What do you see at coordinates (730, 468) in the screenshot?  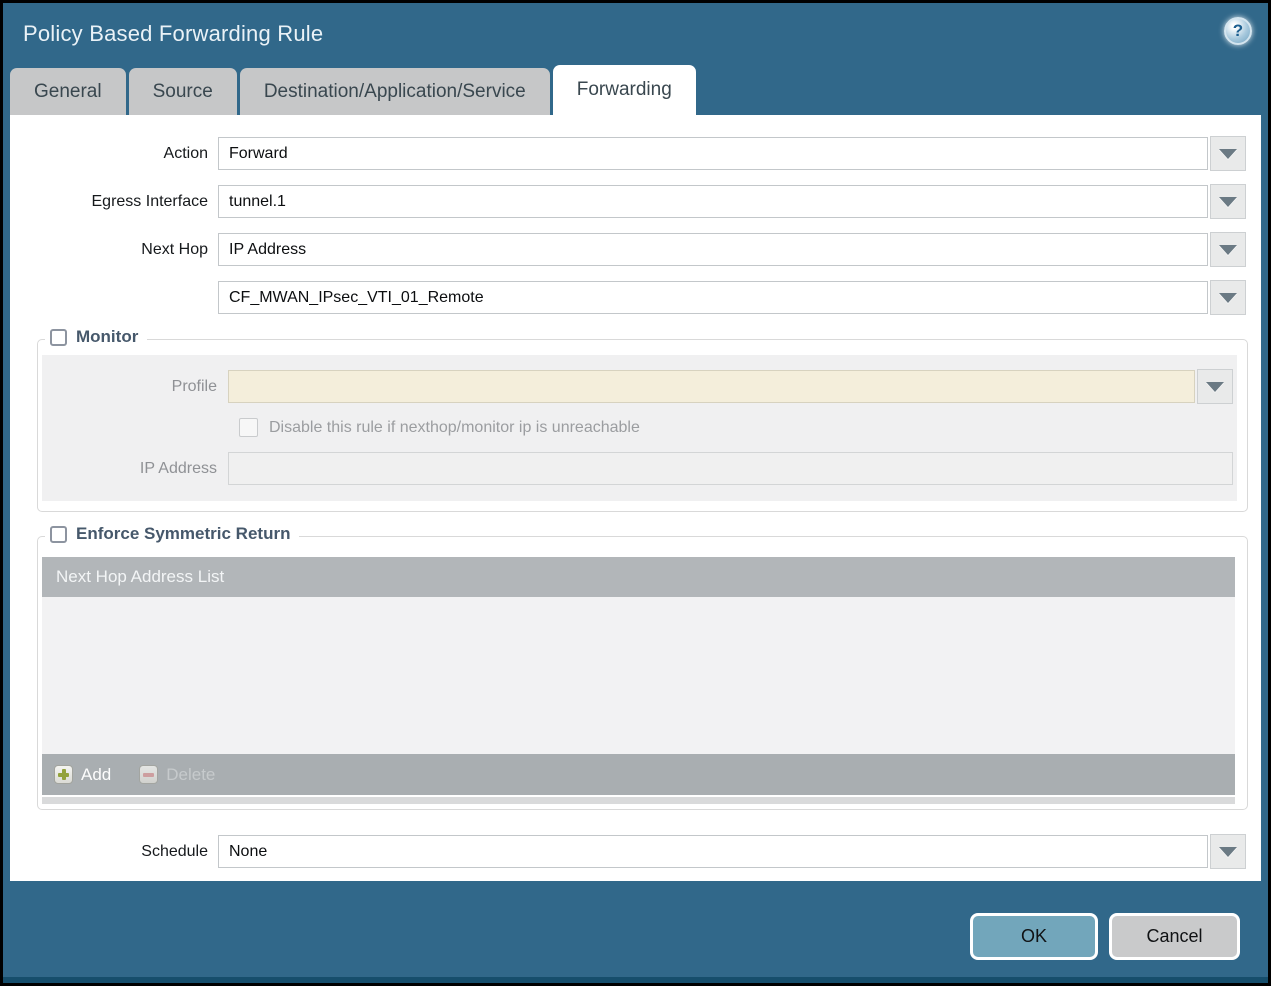 I see `monitor-ip-address-input` at bounding box center [730, 468].